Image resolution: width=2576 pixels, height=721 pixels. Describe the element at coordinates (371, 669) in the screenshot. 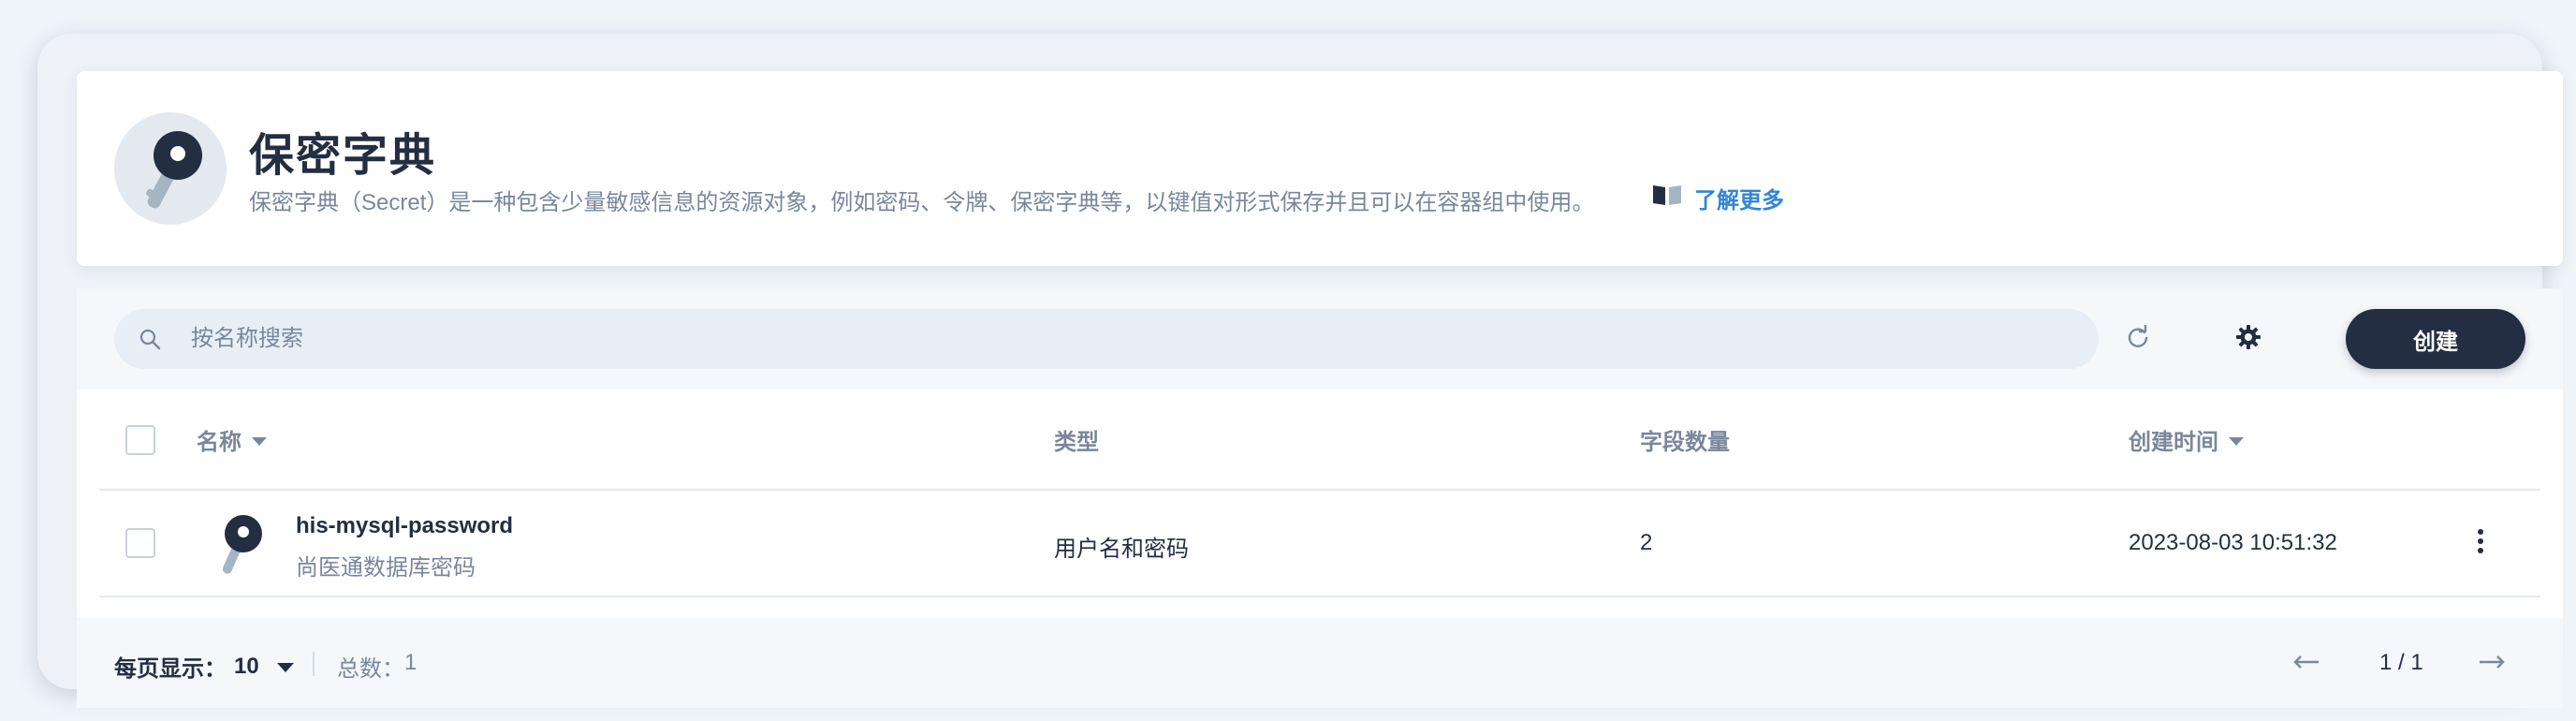

I see `total-label: 总数：` at that location.